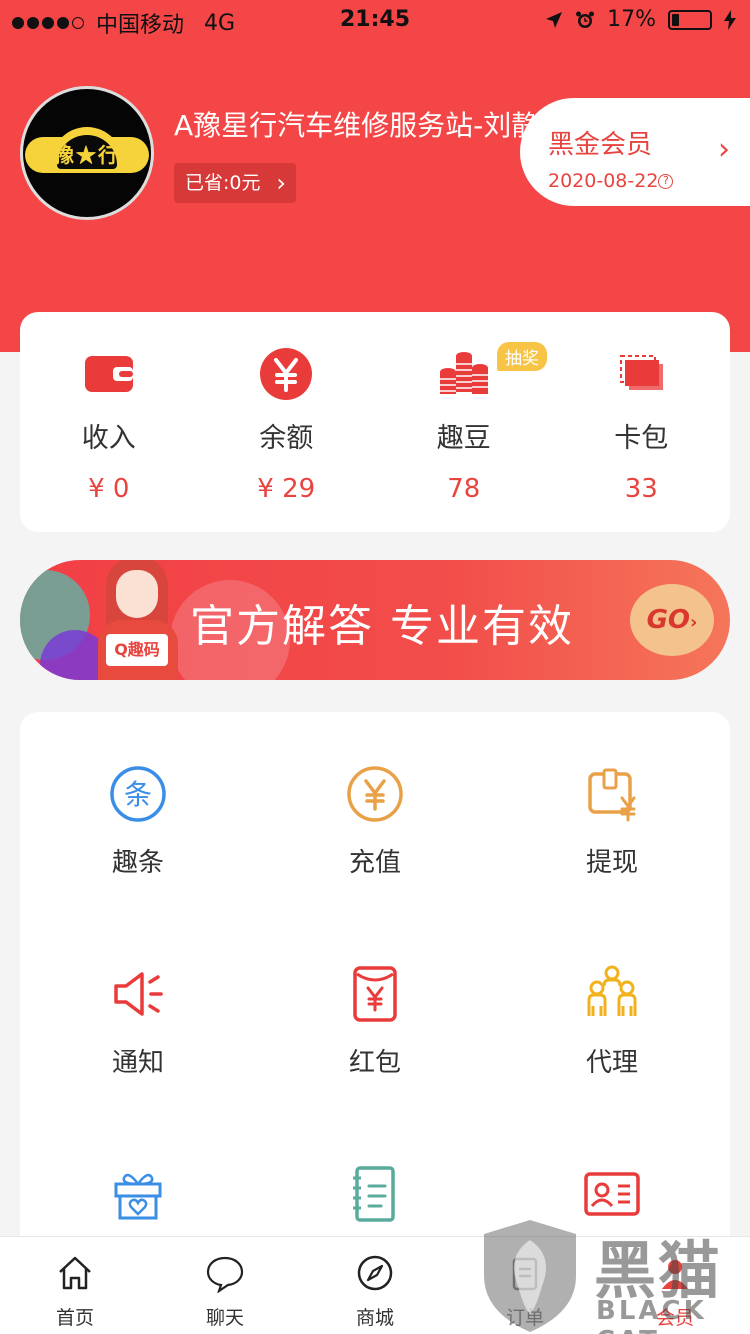 This screenshot has height=1334, width=750. I want to click on grid-label: 充值, so click(374, 863).